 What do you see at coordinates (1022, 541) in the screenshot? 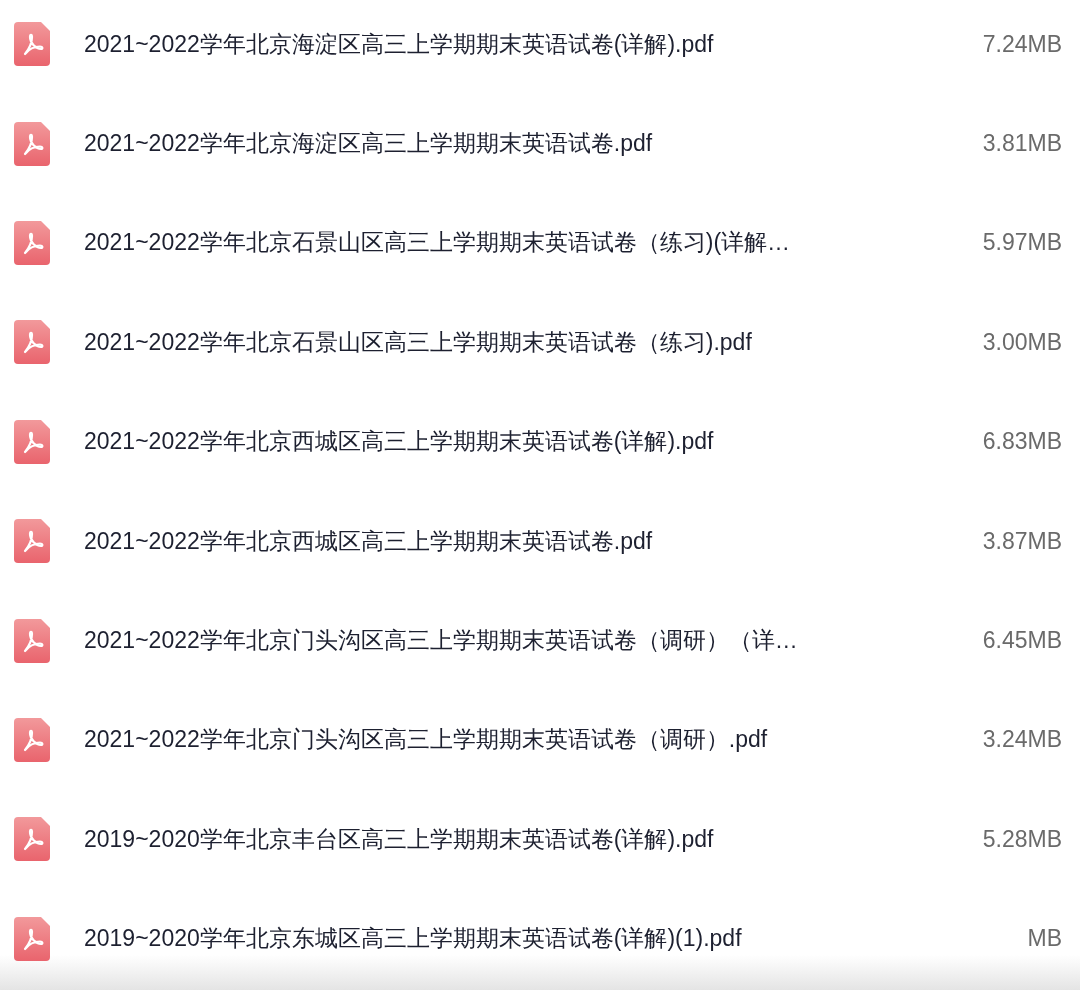
I see `file-size: 3.87MB` at bounding box center [1022, 541].